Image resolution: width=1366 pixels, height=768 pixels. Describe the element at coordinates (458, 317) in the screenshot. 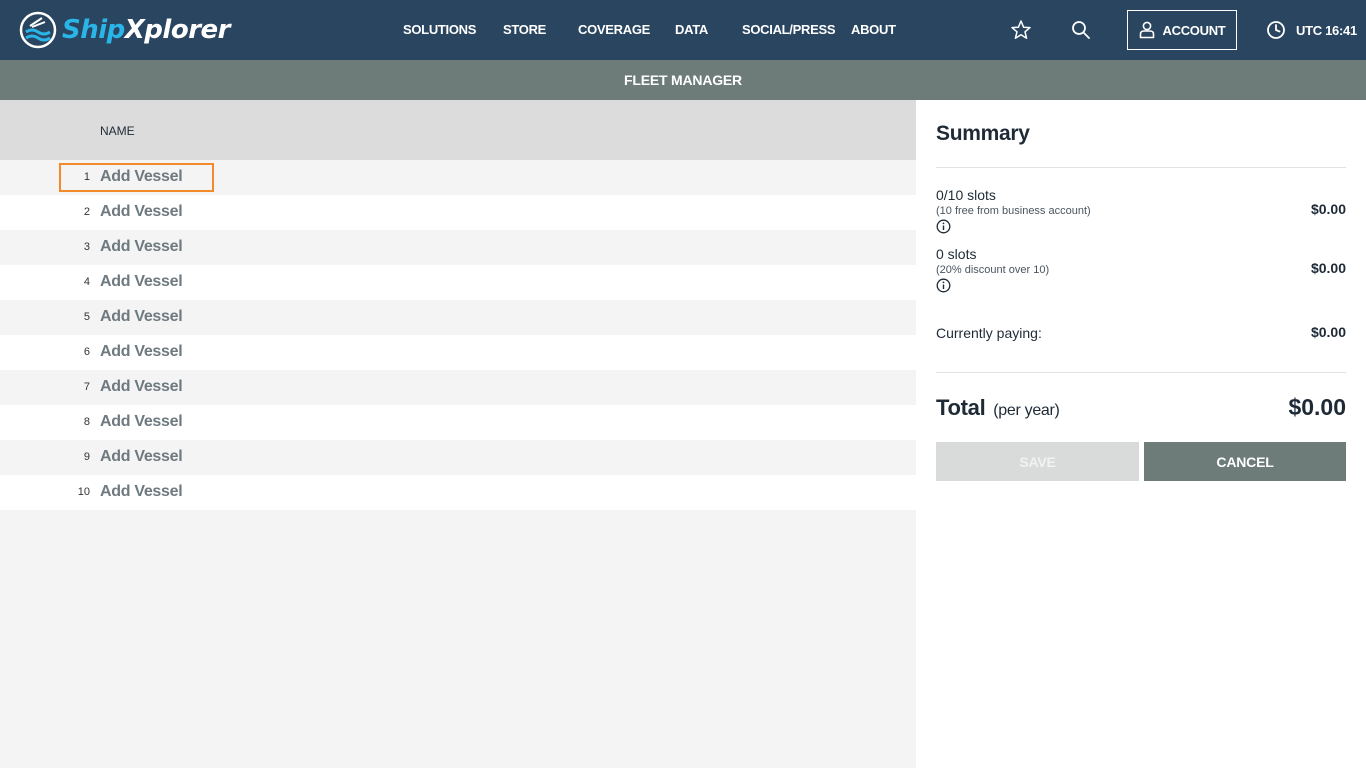

I see `vessel-slot-row: 5 Add Vessel` at that location.